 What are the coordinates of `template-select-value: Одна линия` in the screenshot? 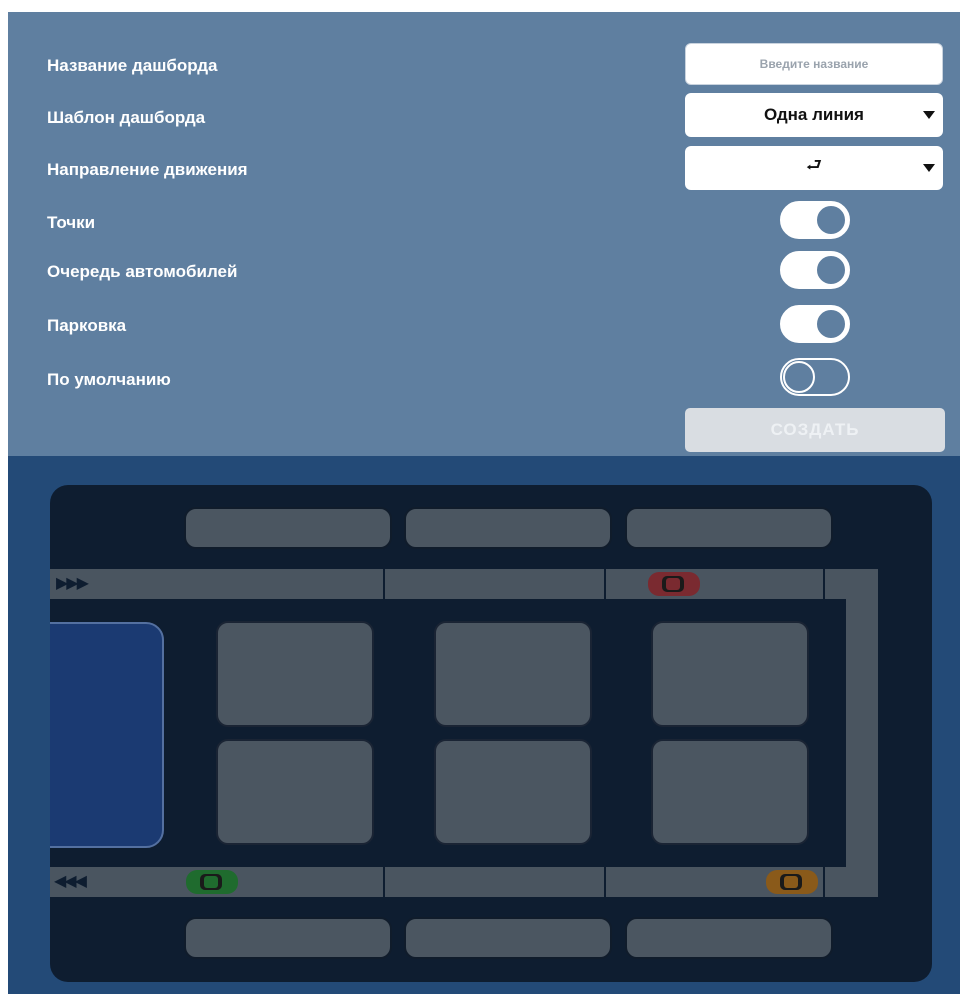 It's located at (814, 114).